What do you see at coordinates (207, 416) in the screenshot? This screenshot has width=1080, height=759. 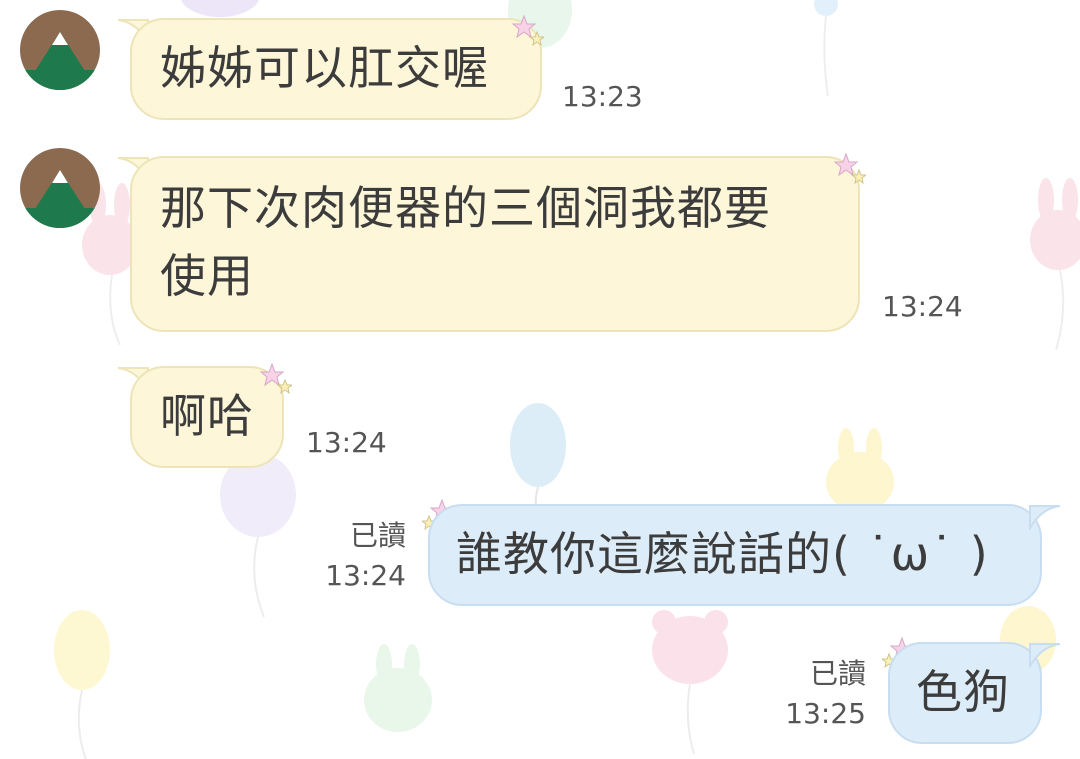 I see `message-text: 啊哈` at bounding box center [207, 416].